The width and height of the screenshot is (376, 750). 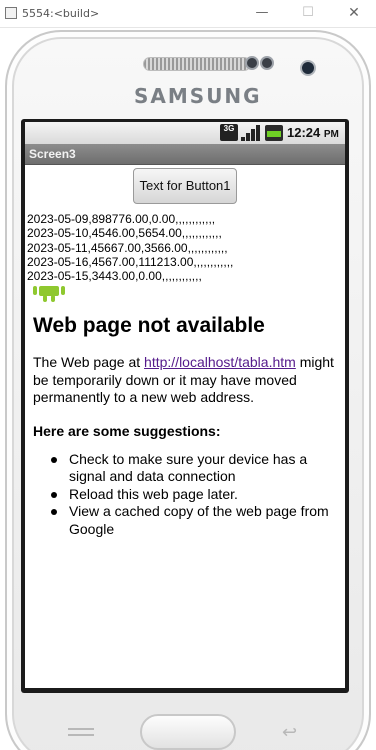 I want to click on data-line: 2023-05-16,4567.00,111213.00,,,,,,,,,,,,, so click(x=130, y=261).